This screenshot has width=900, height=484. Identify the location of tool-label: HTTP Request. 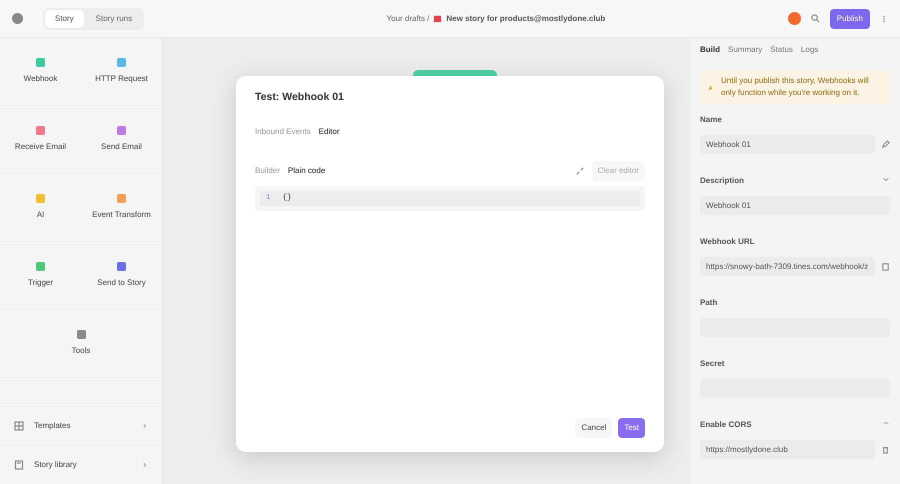
(121, 79).